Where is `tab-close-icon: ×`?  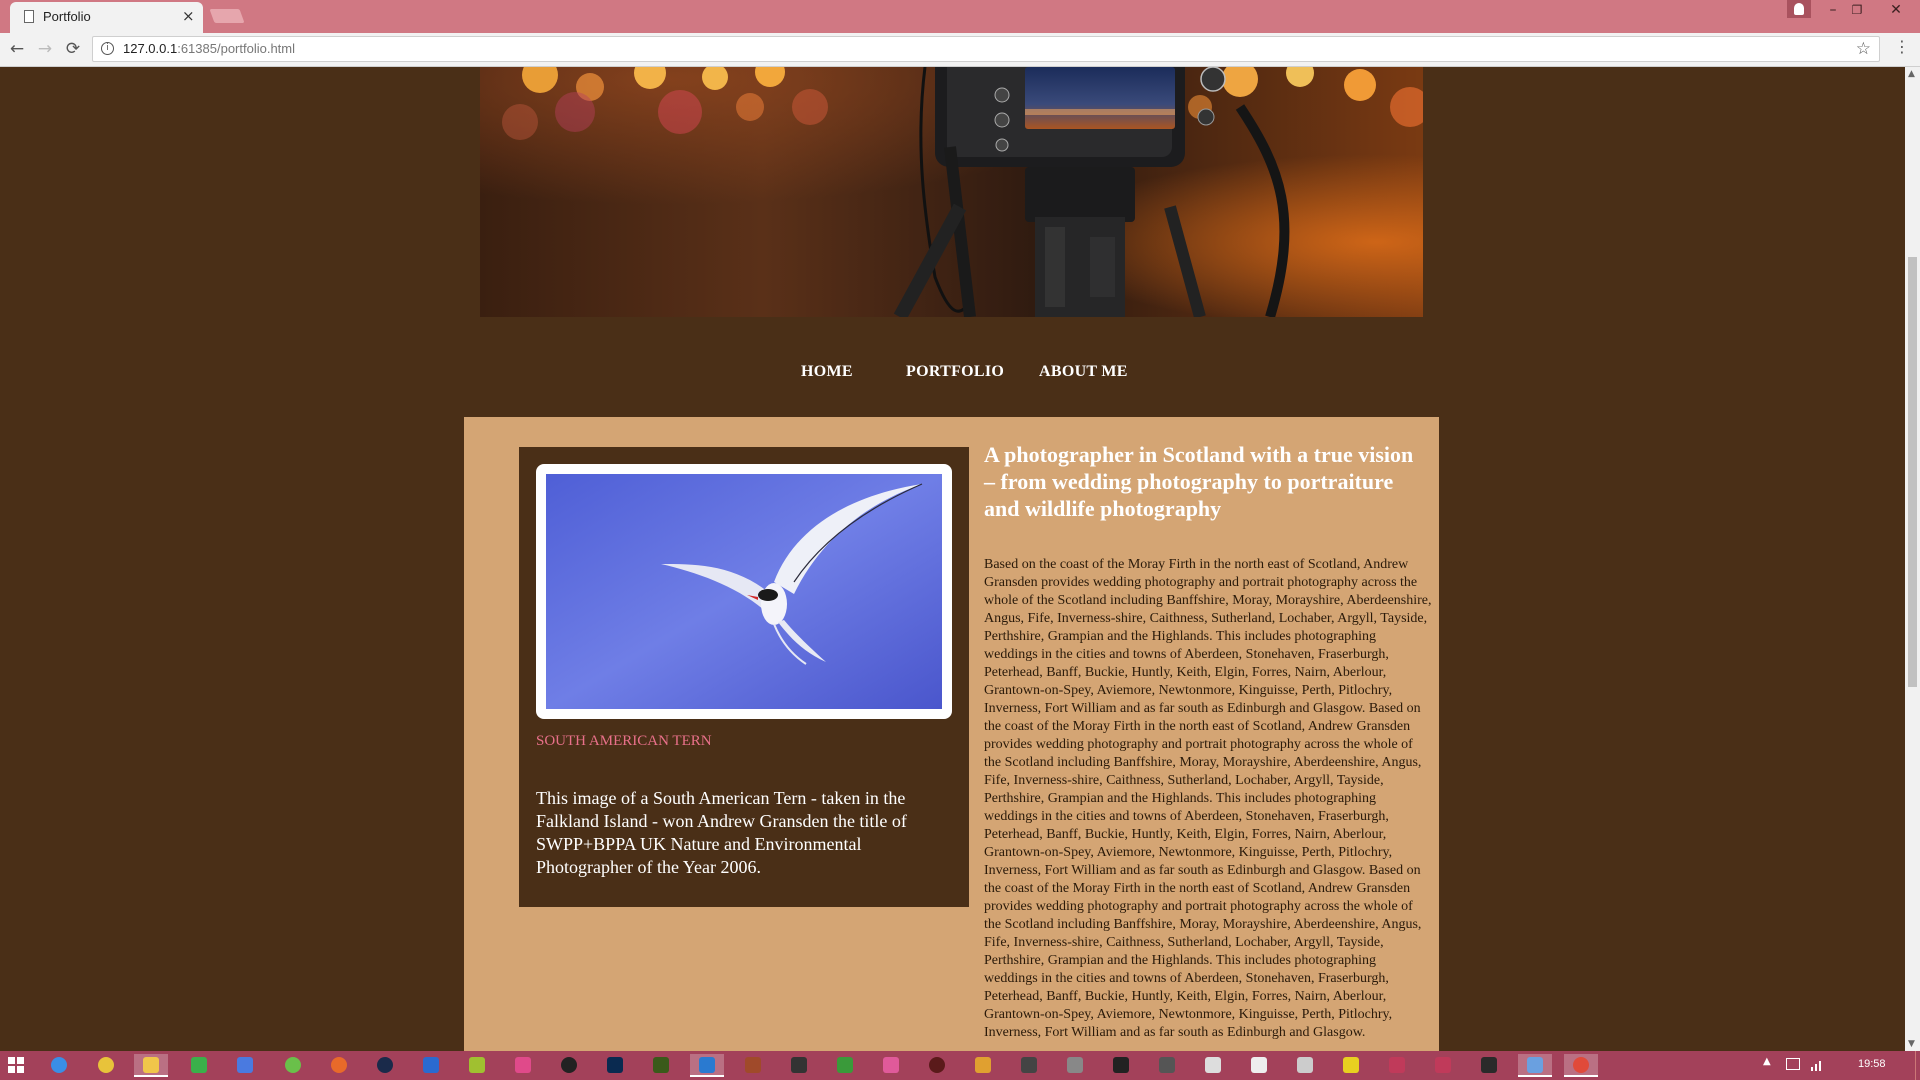
tab-close-icon: × is located at coordinates (188, 16).